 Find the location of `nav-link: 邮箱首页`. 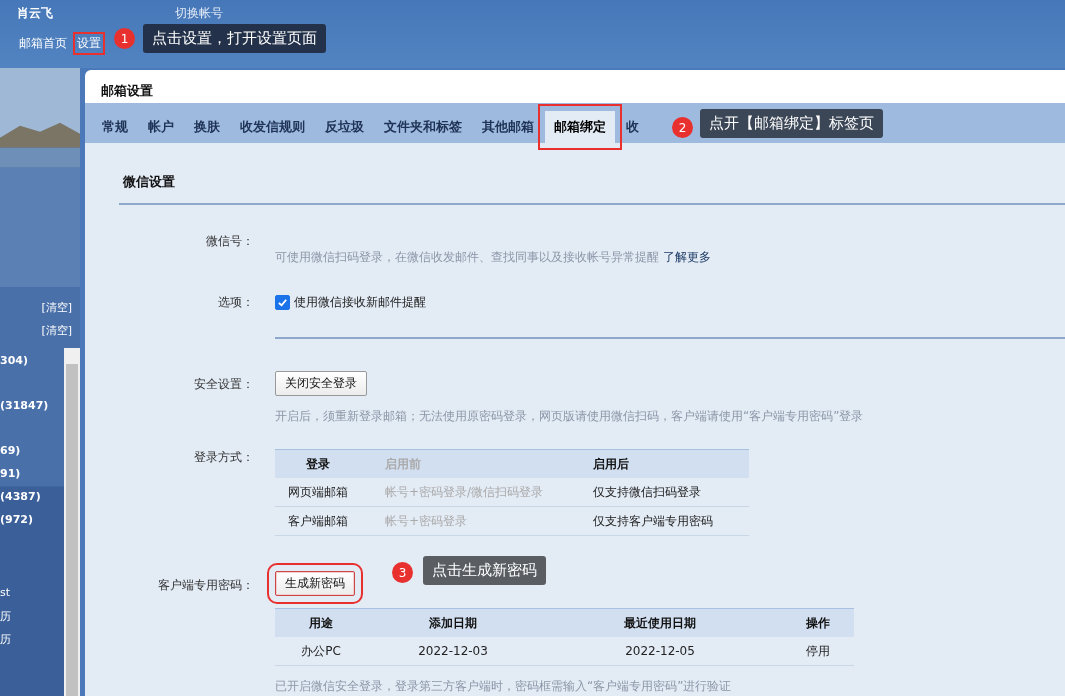

nav-link: 邮箱首页 is located at coordinates (43, 43).